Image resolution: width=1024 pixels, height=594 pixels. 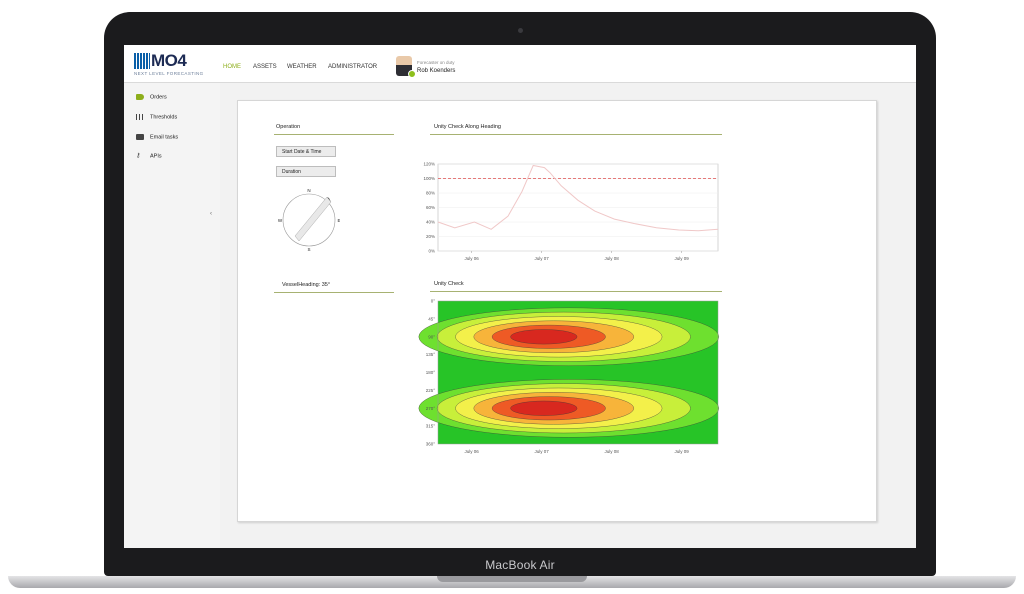 What do you see at coordinates (169, 60) in the screenshot?
I see `logo-text: MO4` at bounding box center [169, 60].